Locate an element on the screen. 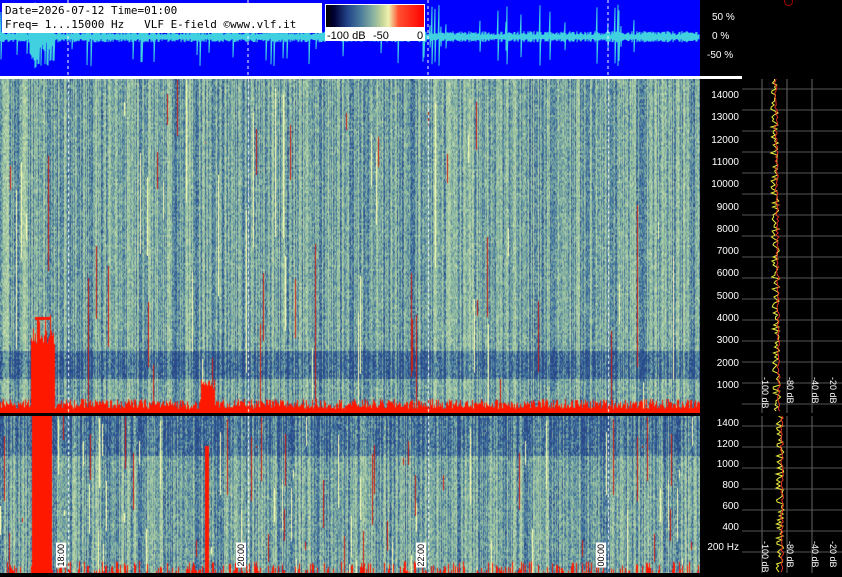  time-label: 22:00 is located at coordinates (421, 555).